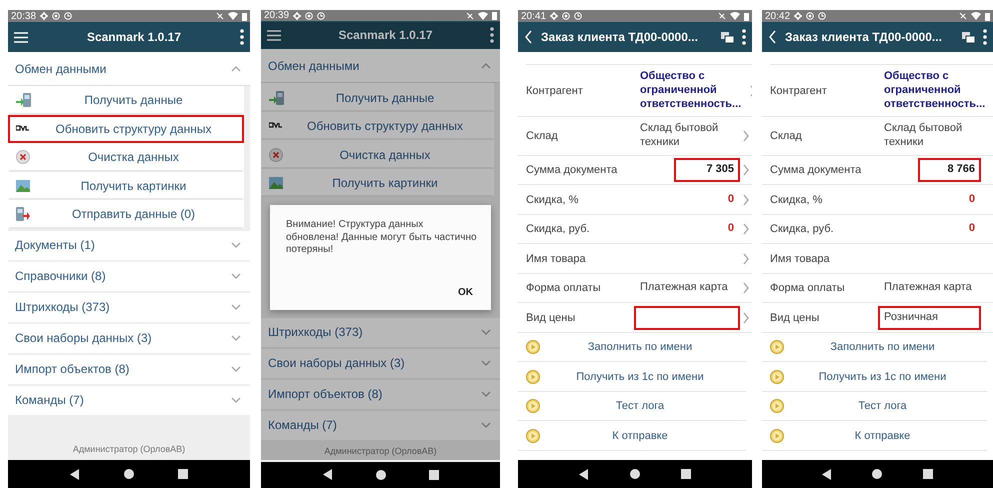  What do you see at coordinates (381, 238) in the screenshot?
I see `dialog-message: Внимание! Структура данных обновлена! Данные могут быть частично потеряны!` at bounding box center [381, 238].